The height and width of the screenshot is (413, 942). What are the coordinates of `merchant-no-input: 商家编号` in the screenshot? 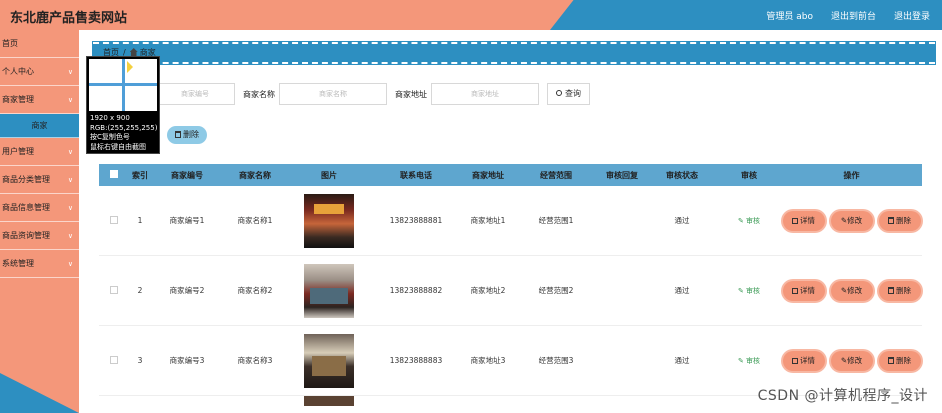 It's located at (195, 94).